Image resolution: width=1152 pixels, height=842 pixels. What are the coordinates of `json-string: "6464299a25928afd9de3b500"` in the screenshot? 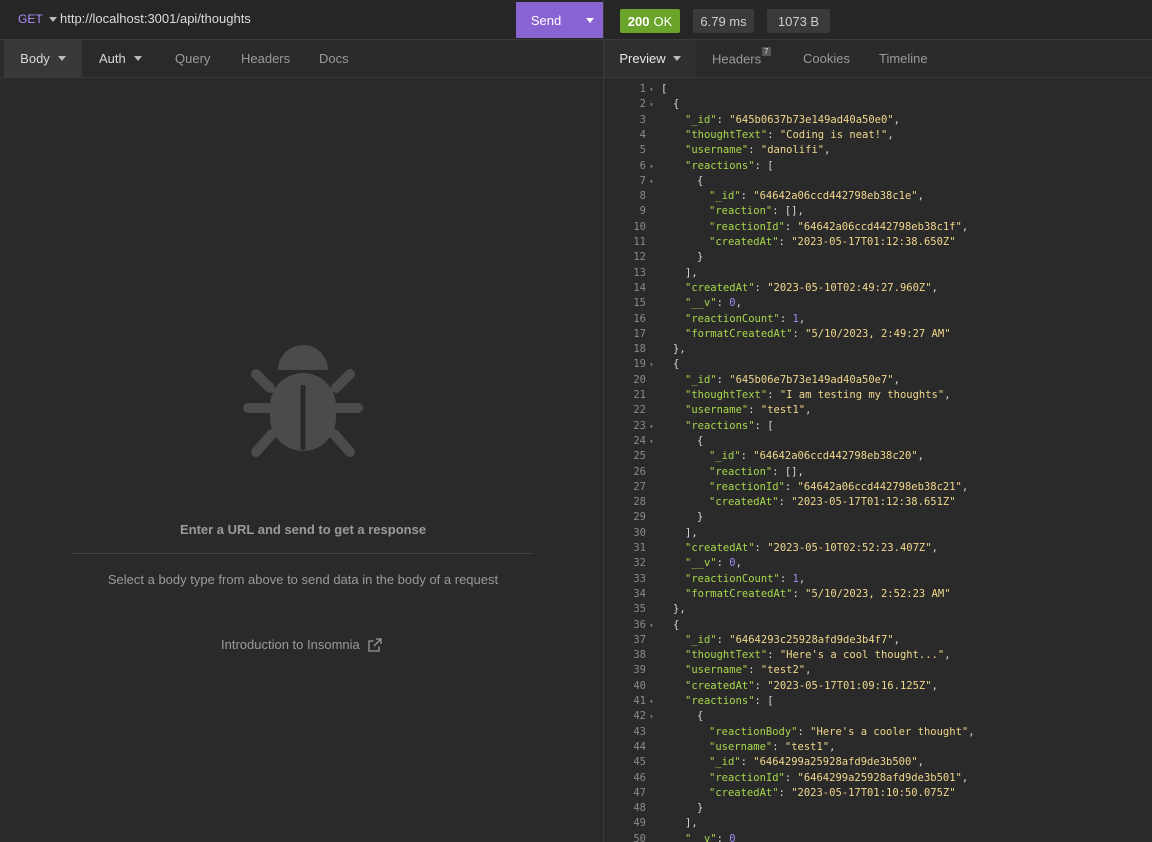 It's located at (835, 762).